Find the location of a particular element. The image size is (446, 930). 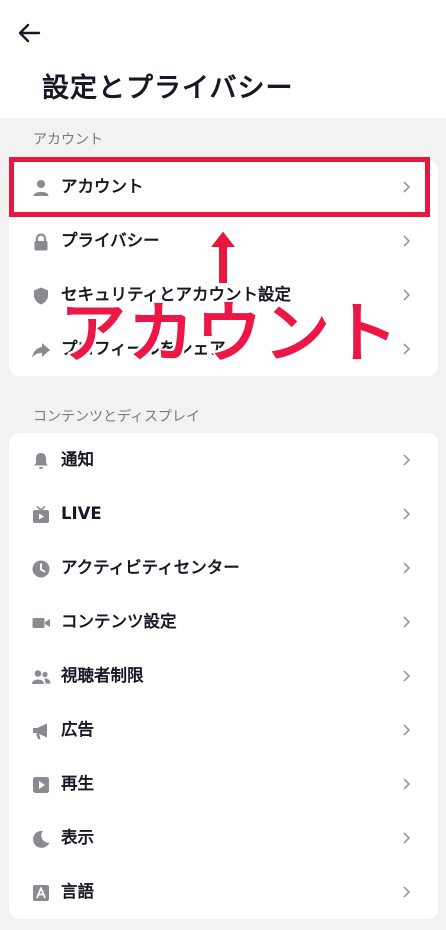

header-bar: 設定とプライバシー is located at coordinates (223, 59).